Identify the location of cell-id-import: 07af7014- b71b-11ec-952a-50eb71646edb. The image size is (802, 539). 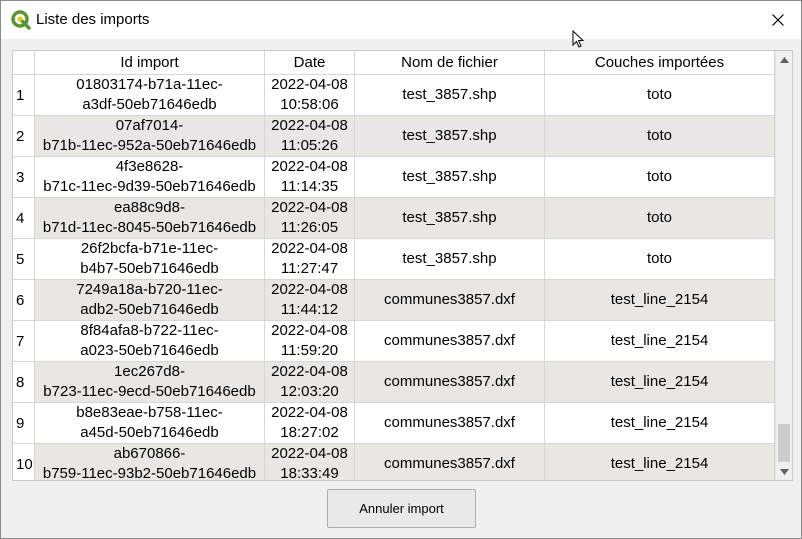
(150, 136).